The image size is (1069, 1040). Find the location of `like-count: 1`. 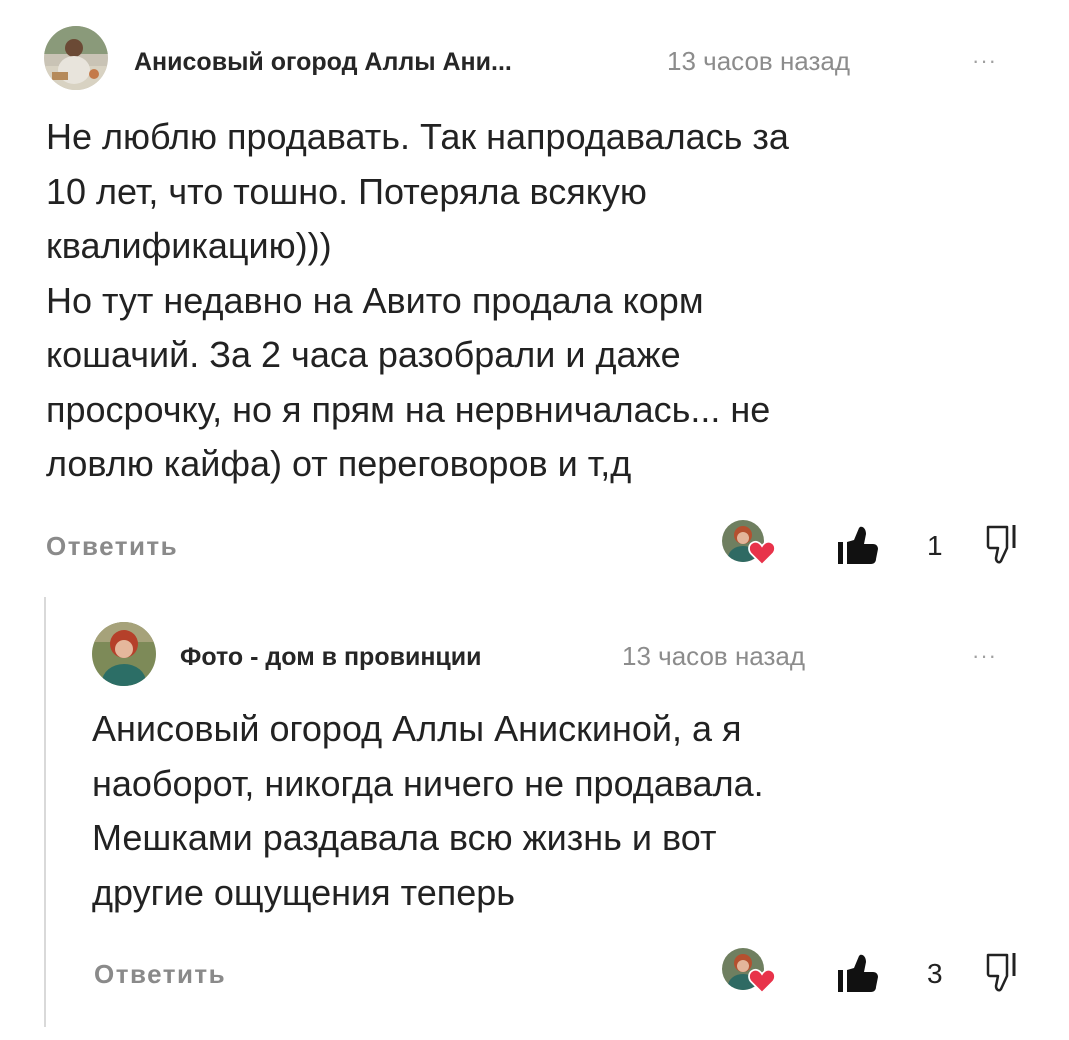

like-count: 1 is located at coordinates (935, 545).